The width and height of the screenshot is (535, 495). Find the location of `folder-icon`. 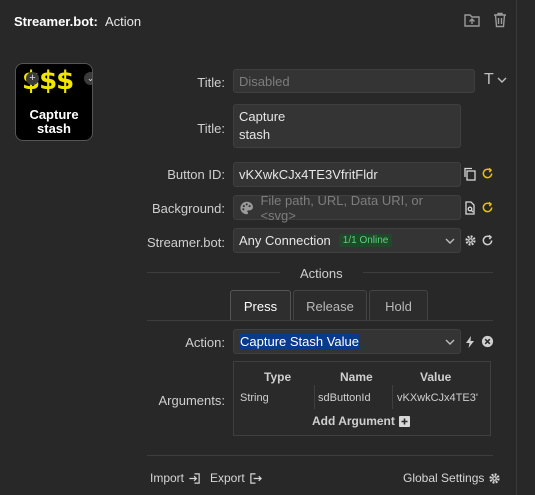

folder-icon is located at coordinates (472, 20).